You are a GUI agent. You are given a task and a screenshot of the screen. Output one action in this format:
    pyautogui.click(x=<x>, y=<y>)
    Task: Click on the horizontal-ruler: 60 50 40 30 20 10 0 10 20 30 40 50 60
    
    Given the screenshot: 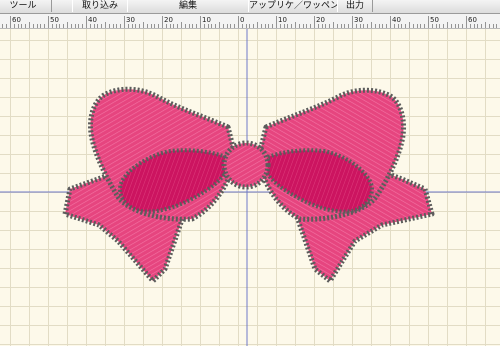 What is the action you would take?
    pyautogui.click(x=250, y=21)
    